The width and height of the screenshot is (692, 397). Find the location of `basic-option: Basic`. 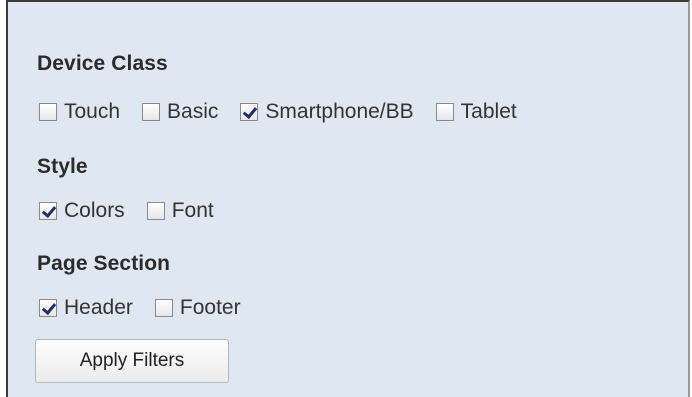

basic-option: Basic is located at coordinates (180, 112).